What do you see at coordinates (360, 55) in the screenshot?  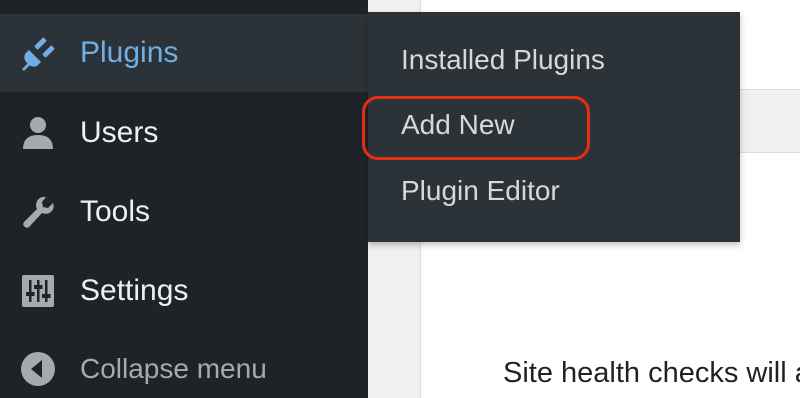 I see `flyout-pointer` at bounding box center [360, 55].